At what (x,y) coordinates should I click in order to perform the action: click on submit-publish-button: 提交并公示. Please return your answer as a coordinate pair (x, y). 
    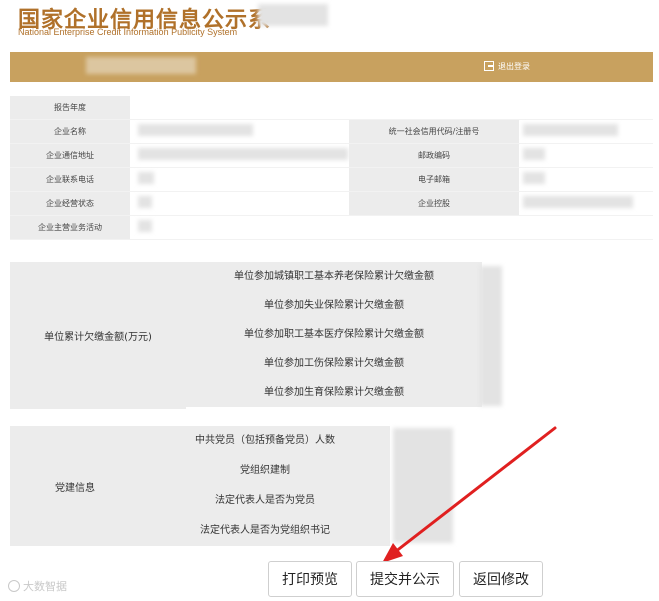
    Looking at the image, I should click on (405, 579).